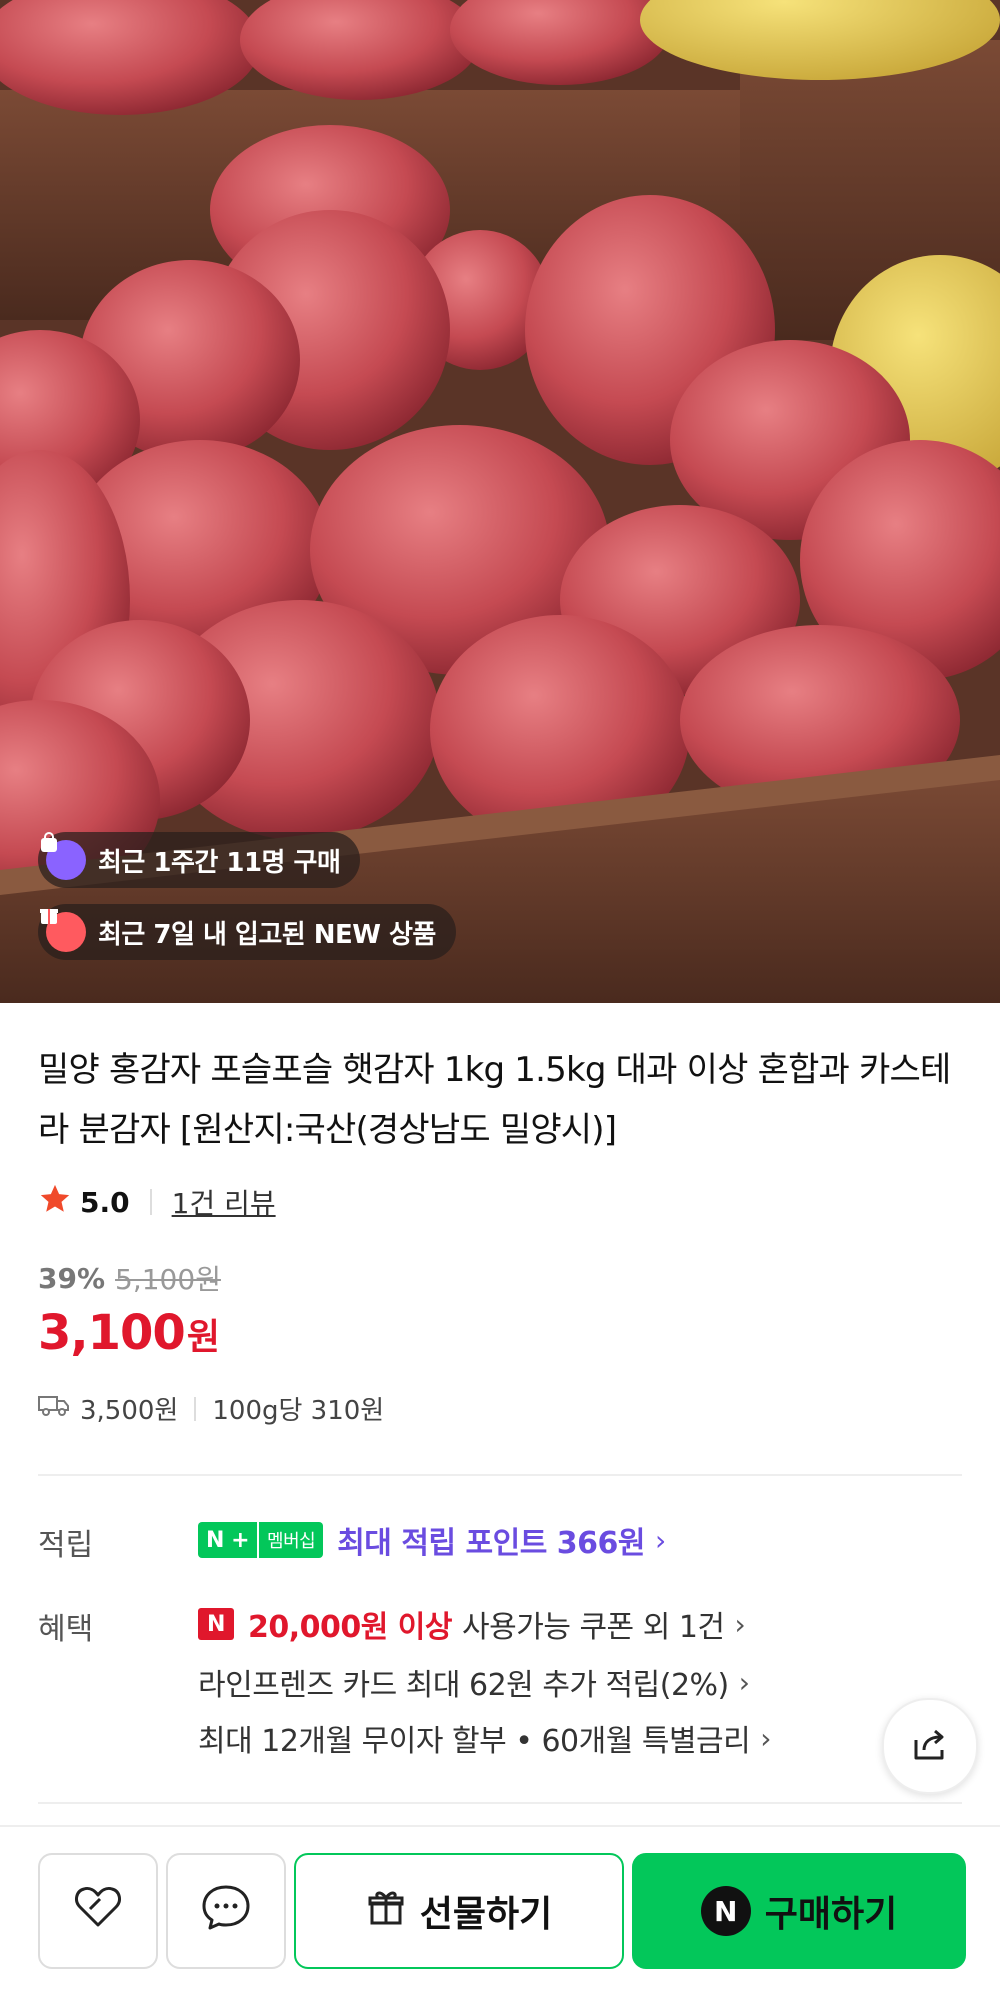 The image size is (1000, 1995). I want to click on naver-coupon-icon: N, so click(216, 1624).